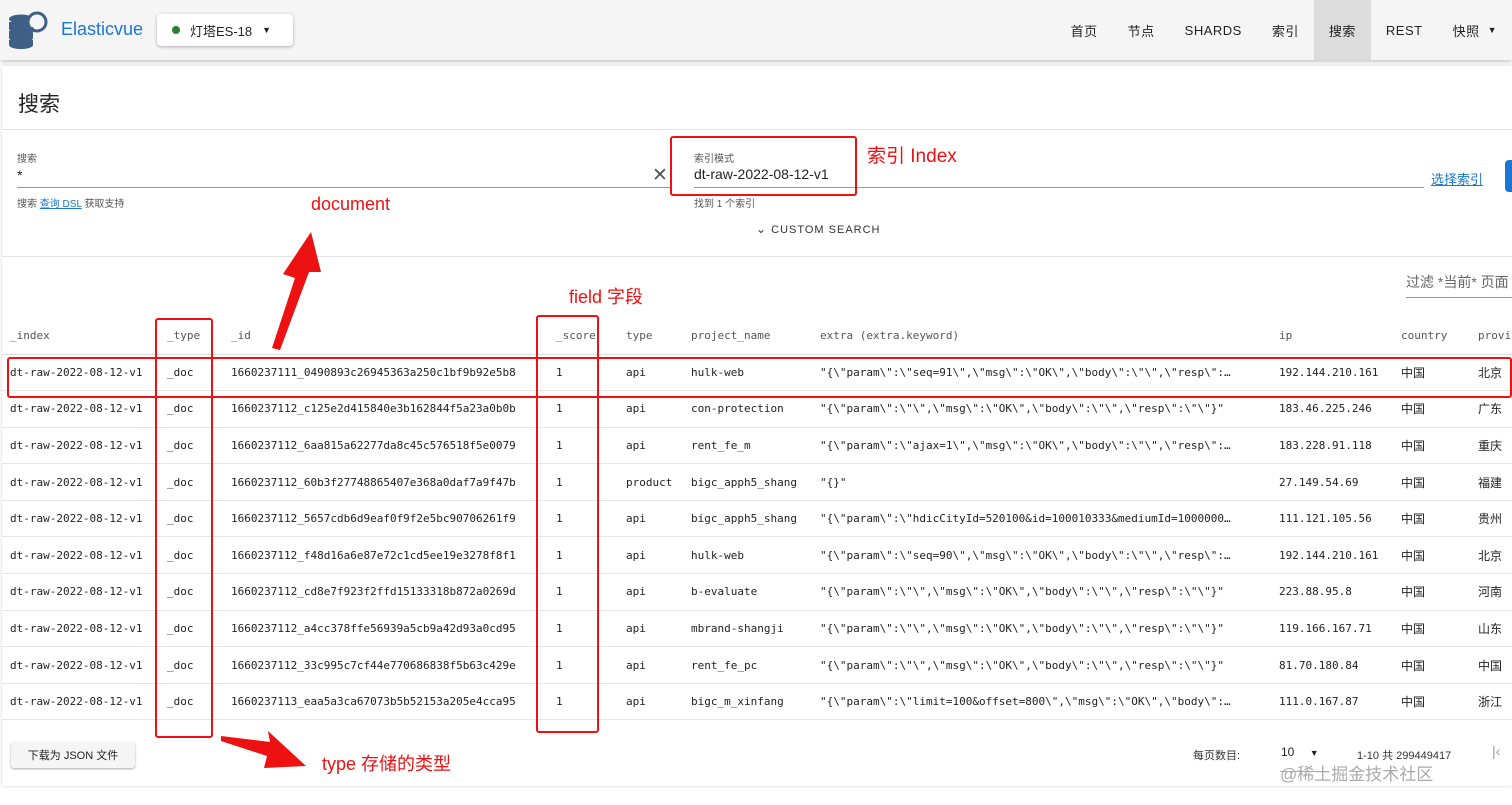 Image resolution: width=1512 pixels, height=805 pixels. What do you see at coordinates (1342, 30) in the screenshot?
I see `nav-search: 搜索` at bounding box center [1342, 30].